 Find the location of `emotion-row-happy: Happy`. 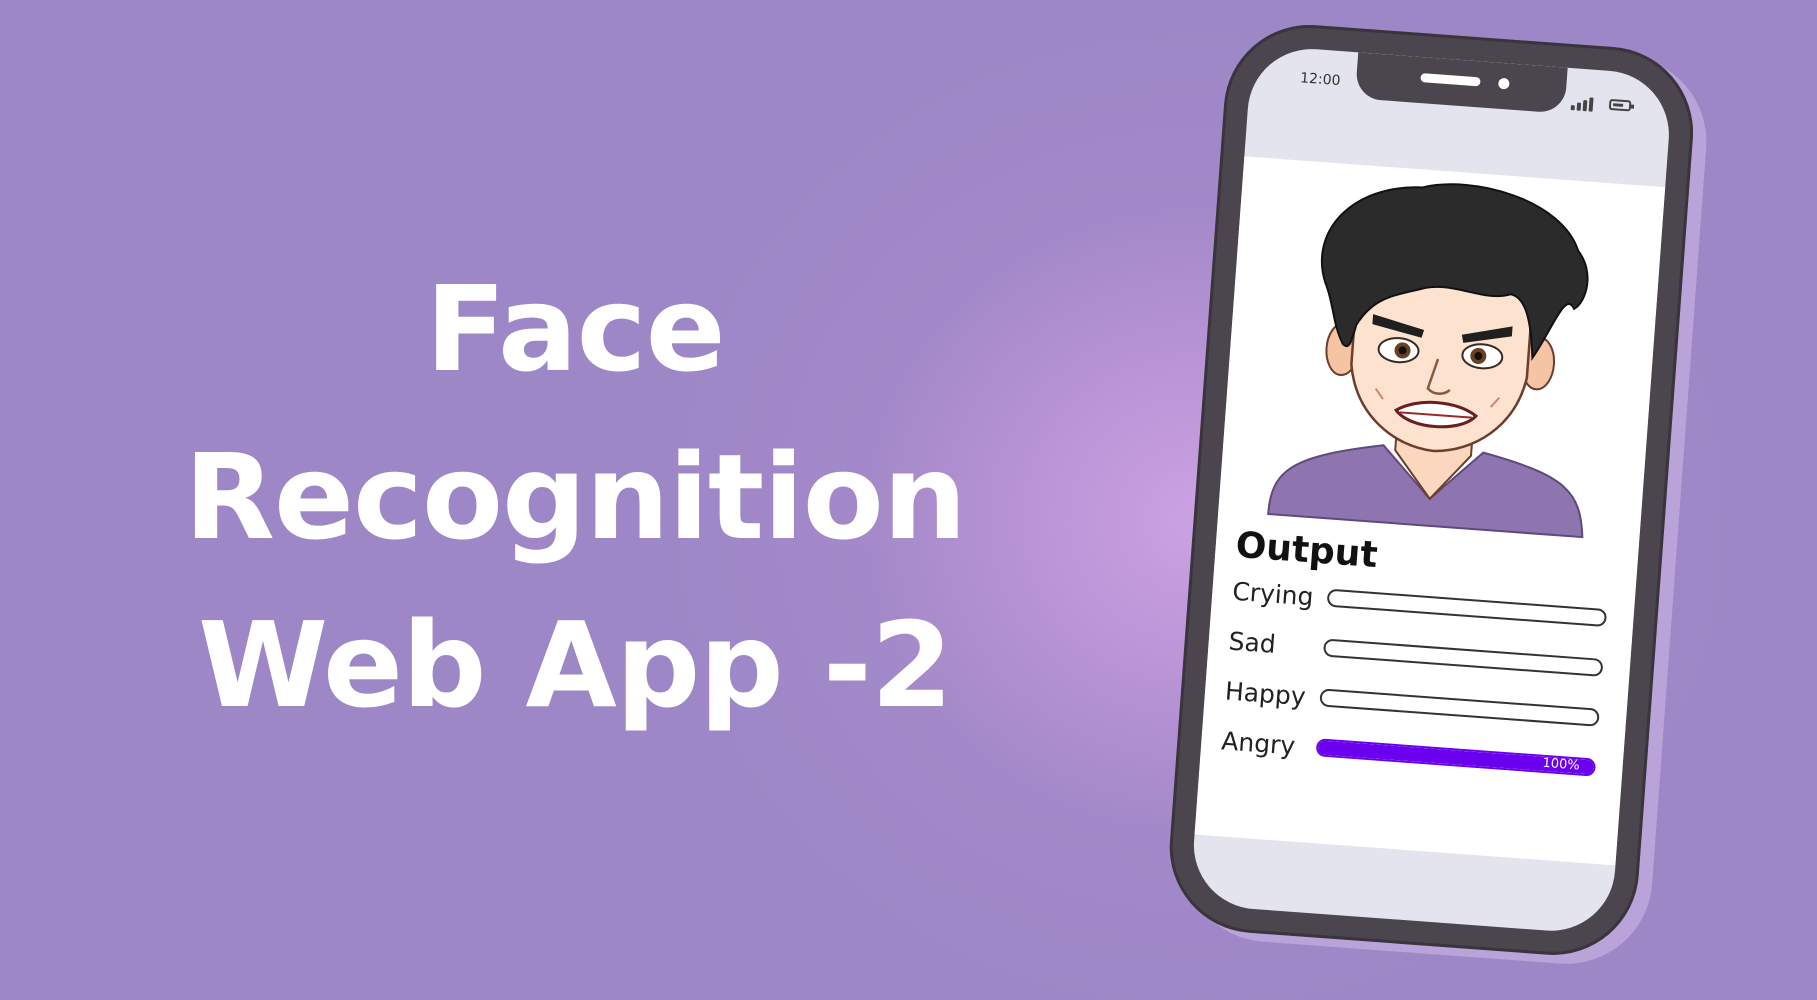

emotion-row-happy: Happy is located at coordinates (1414, 705).